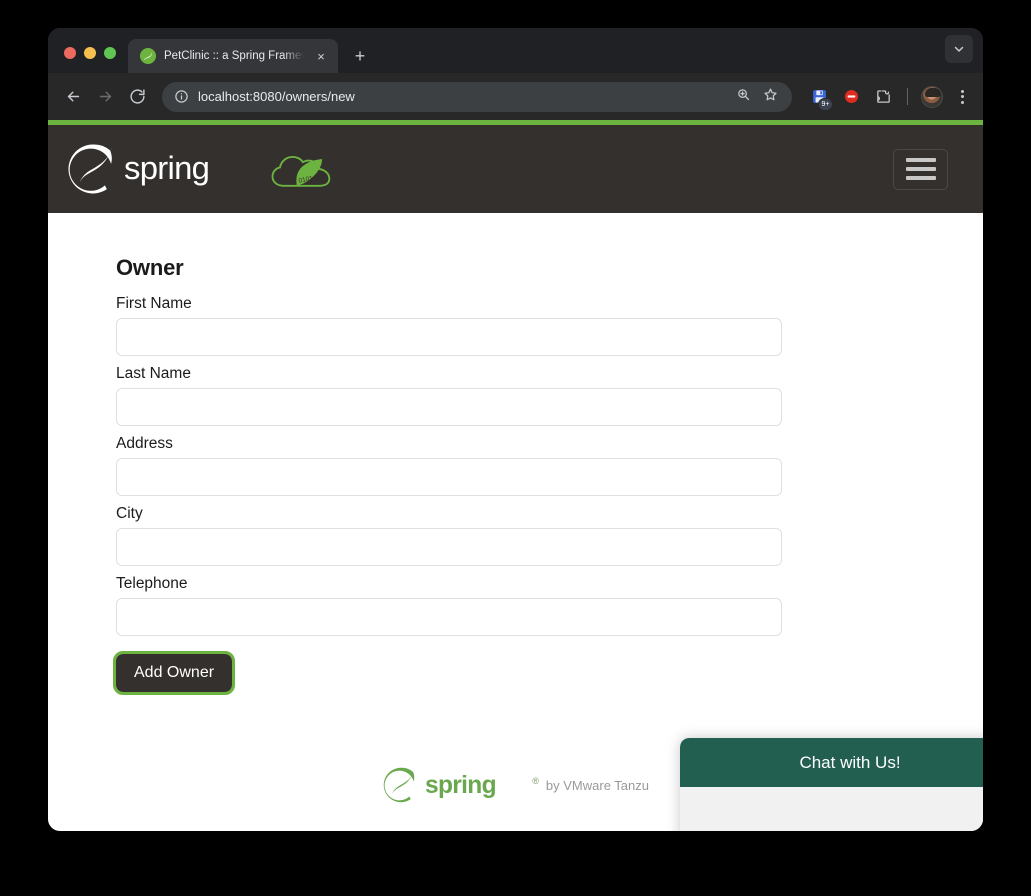 This screenshot has width=1031, height=896. Describe the element at coordinates (105, 97) in the screenshot. I see `arrow-right-icon` at that location.